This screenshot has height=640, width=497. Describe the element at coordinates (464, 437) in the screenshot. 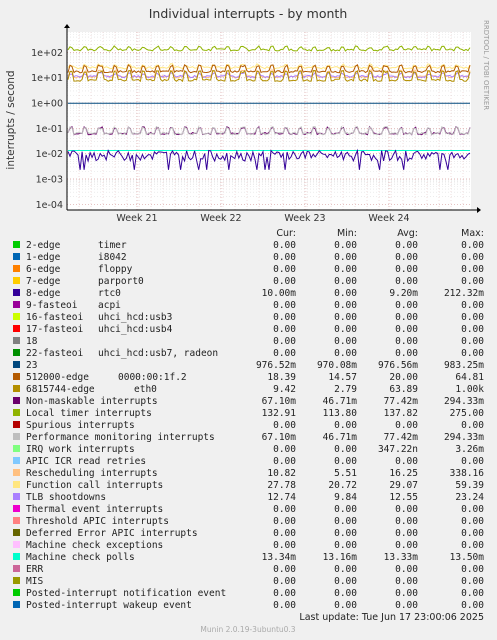

I see `legend-value: 294.33m` at that location.